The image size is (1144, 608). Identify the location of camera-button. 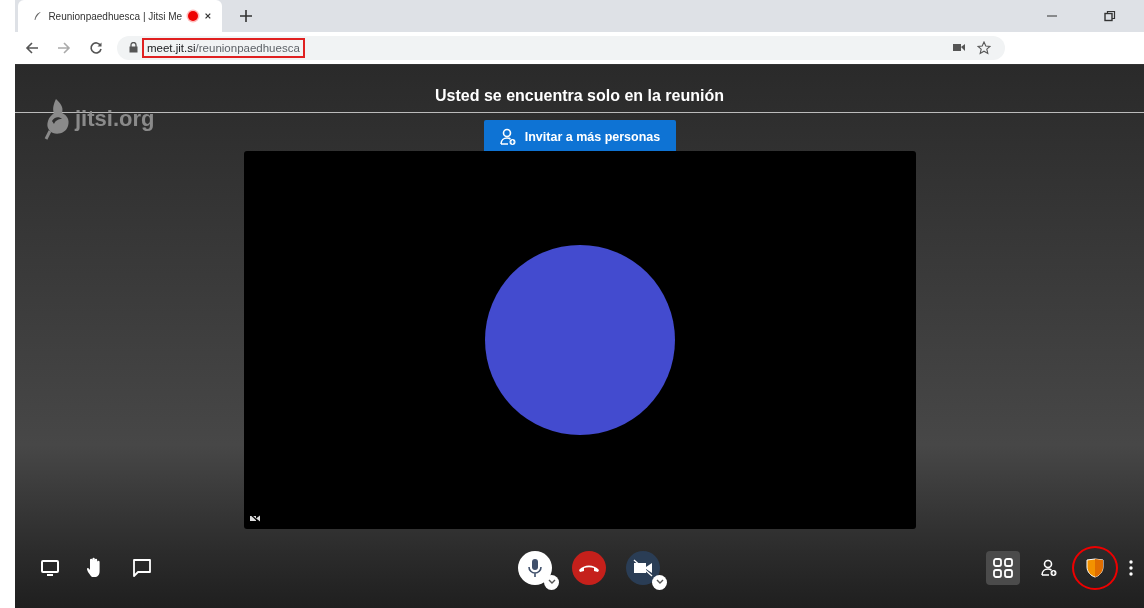
(643, 567).